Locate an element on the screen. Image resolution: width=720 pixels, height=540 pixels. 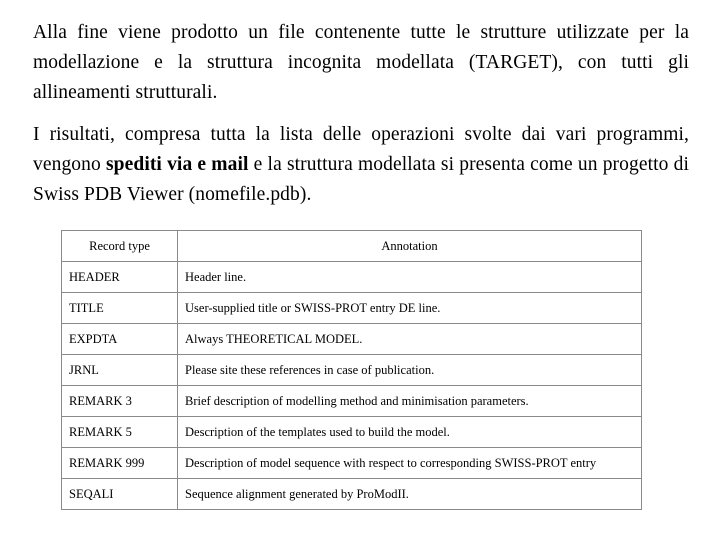
table-row: EXPDTA Always THEORETICAL MODEL. is located at coordinates (351, 339).